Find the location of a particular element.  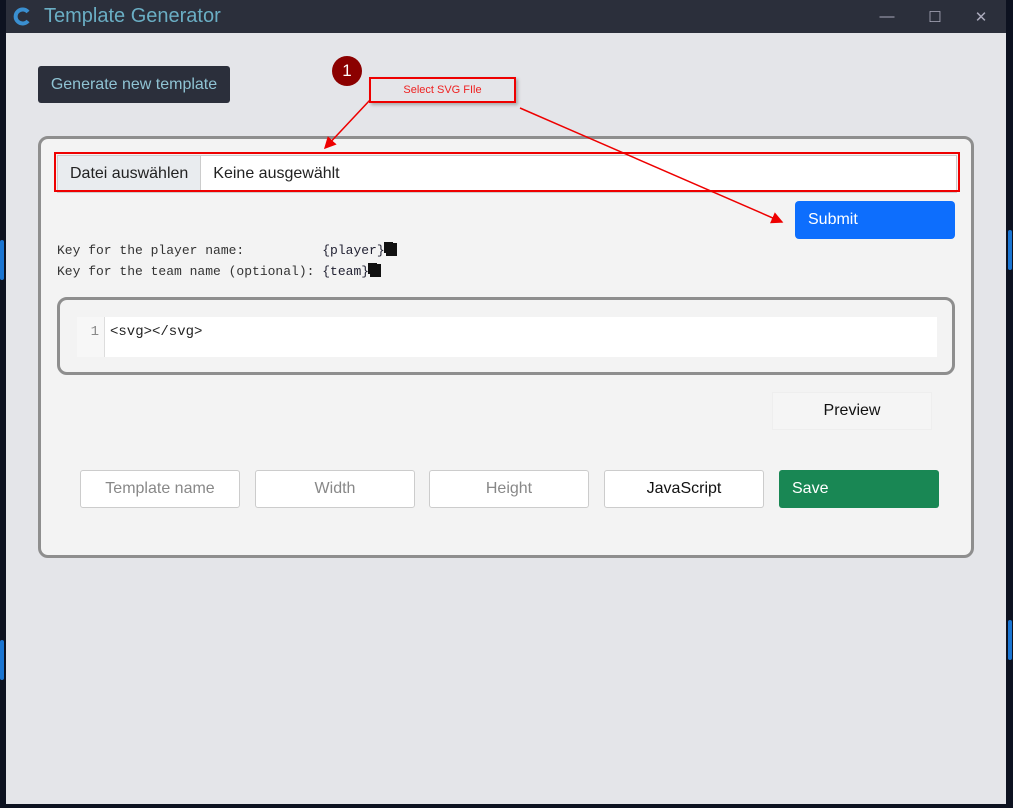

close-icon: ✕ is located at coordinates (981, 16).